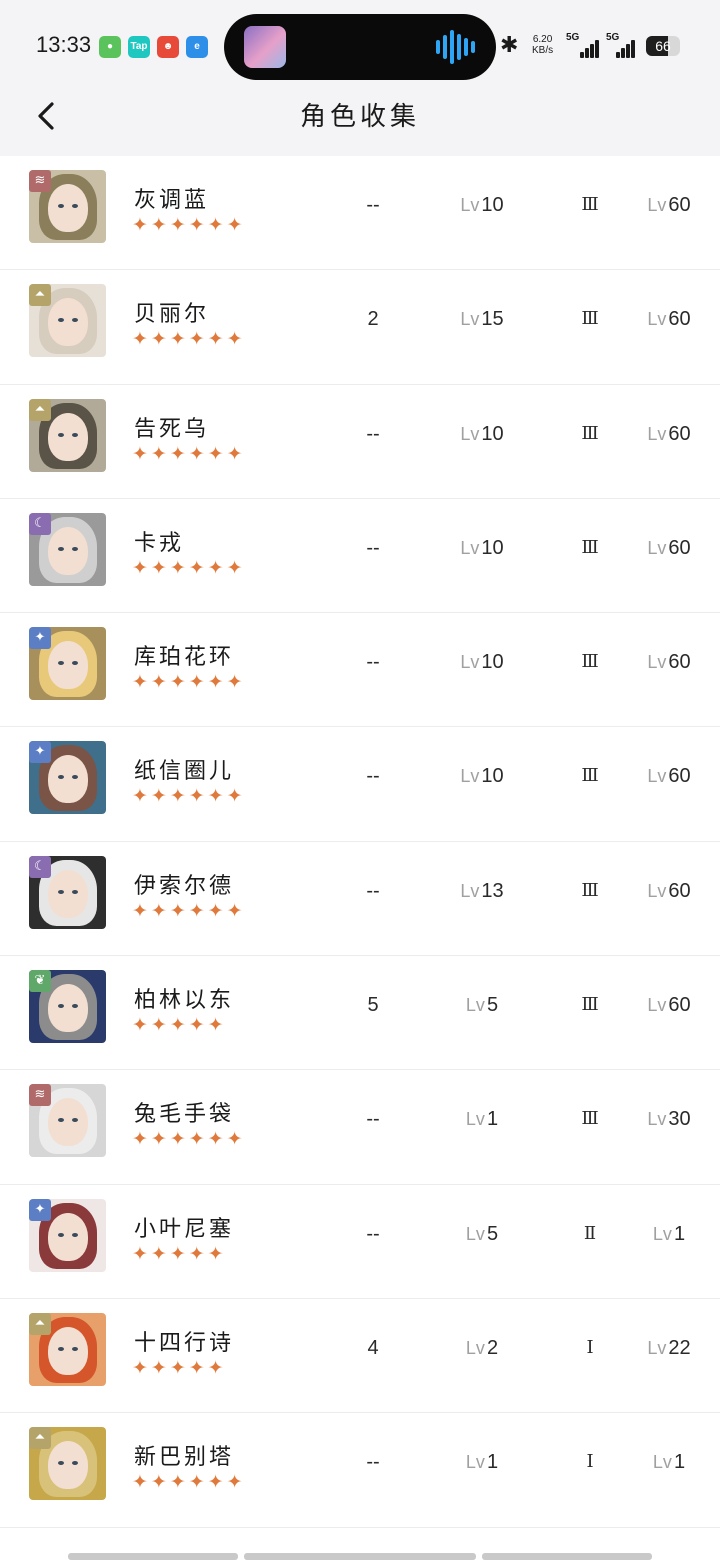  I want to click on character-name: 灰调蓝, so click(172, 200).